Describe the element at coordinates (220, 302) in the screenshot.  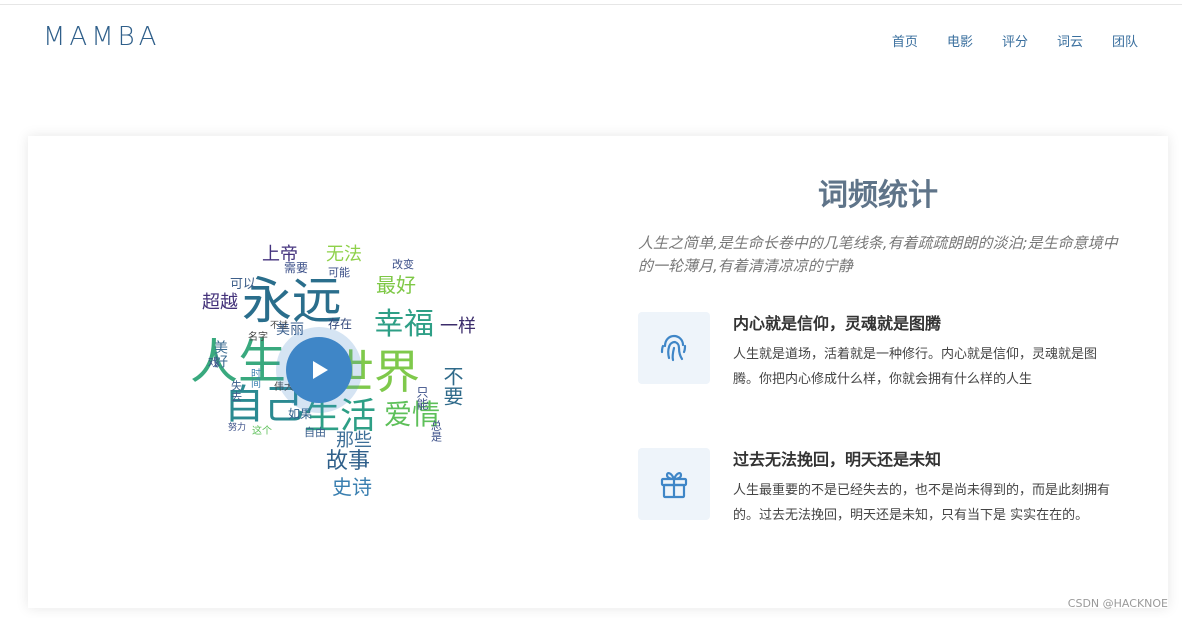
I see `cloud-word: 超越` at that location.